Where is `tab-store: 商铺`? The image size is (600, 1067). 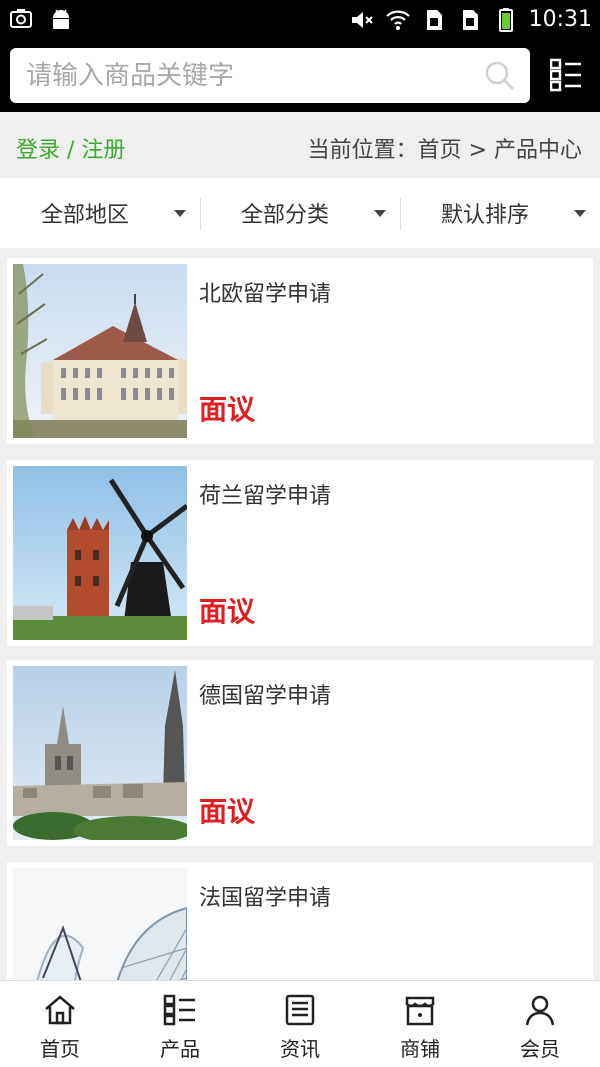
tab-store: 商铺 is located at coordinates (420, 1024).